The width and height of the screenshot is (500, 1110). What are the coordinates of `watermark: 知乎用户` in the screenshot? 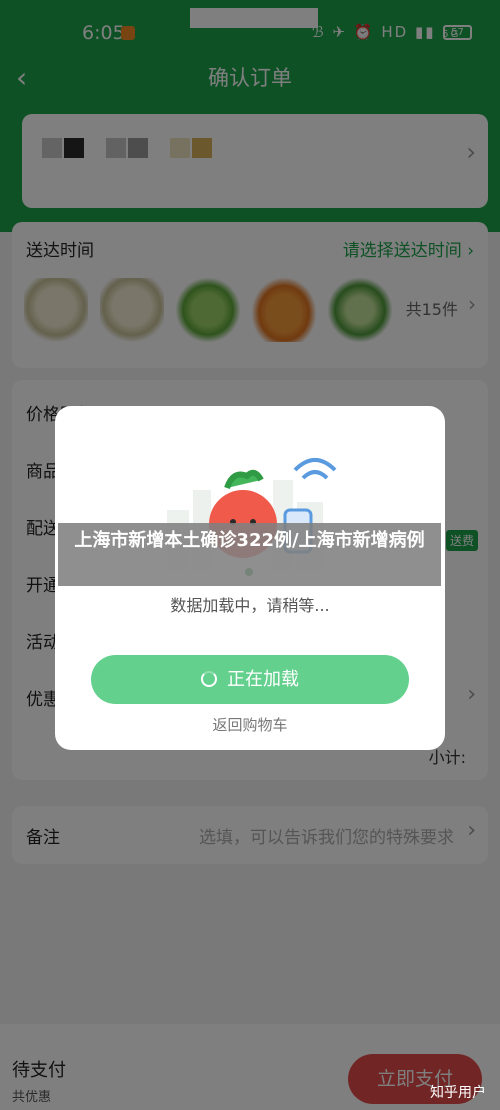 It's located at (458, 1093).